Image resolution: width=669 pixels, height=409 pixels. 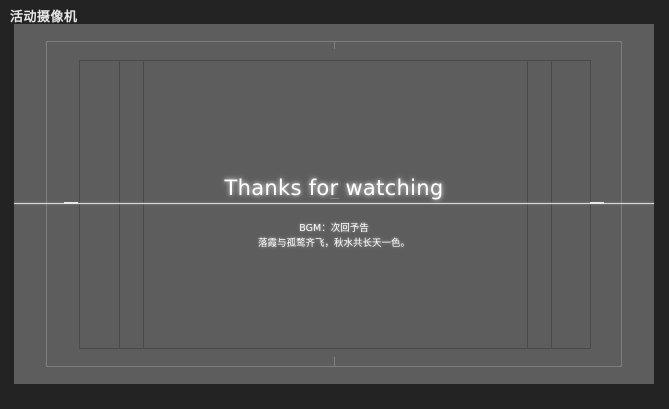 I want to click on top-center-tick, so click(x=334, y=45).